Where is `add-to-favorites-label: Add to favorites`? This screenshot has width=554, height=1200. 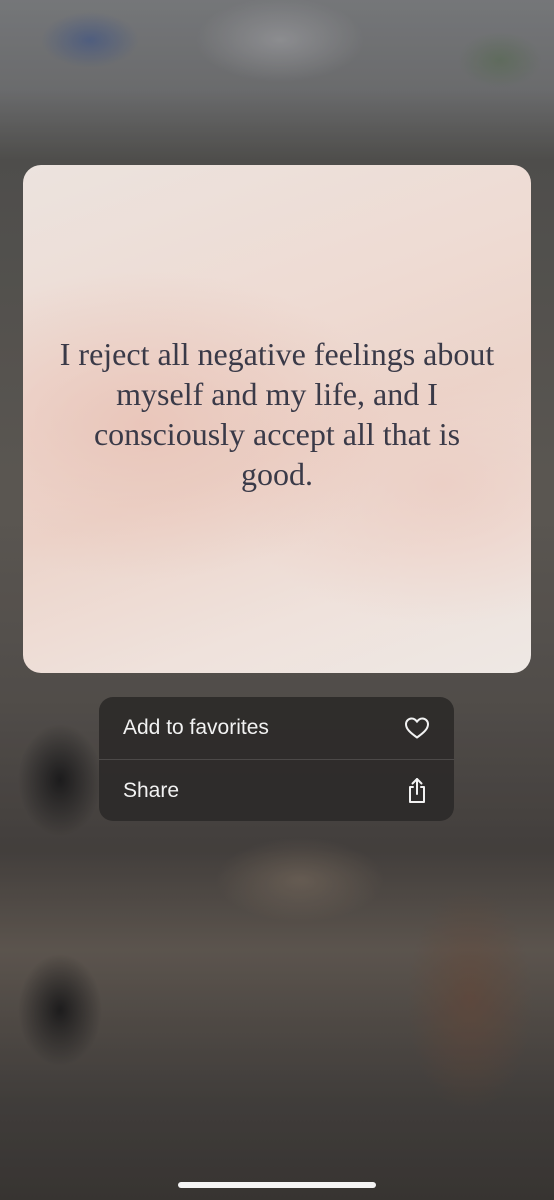 add-to-favorites-label: Add to favorites is located at coordinates (196, 727).